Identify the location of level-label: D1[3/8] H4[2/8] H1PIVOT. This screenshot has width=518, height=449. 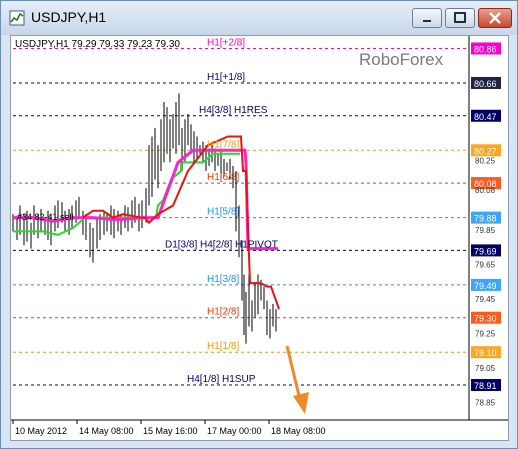
(221, 244).